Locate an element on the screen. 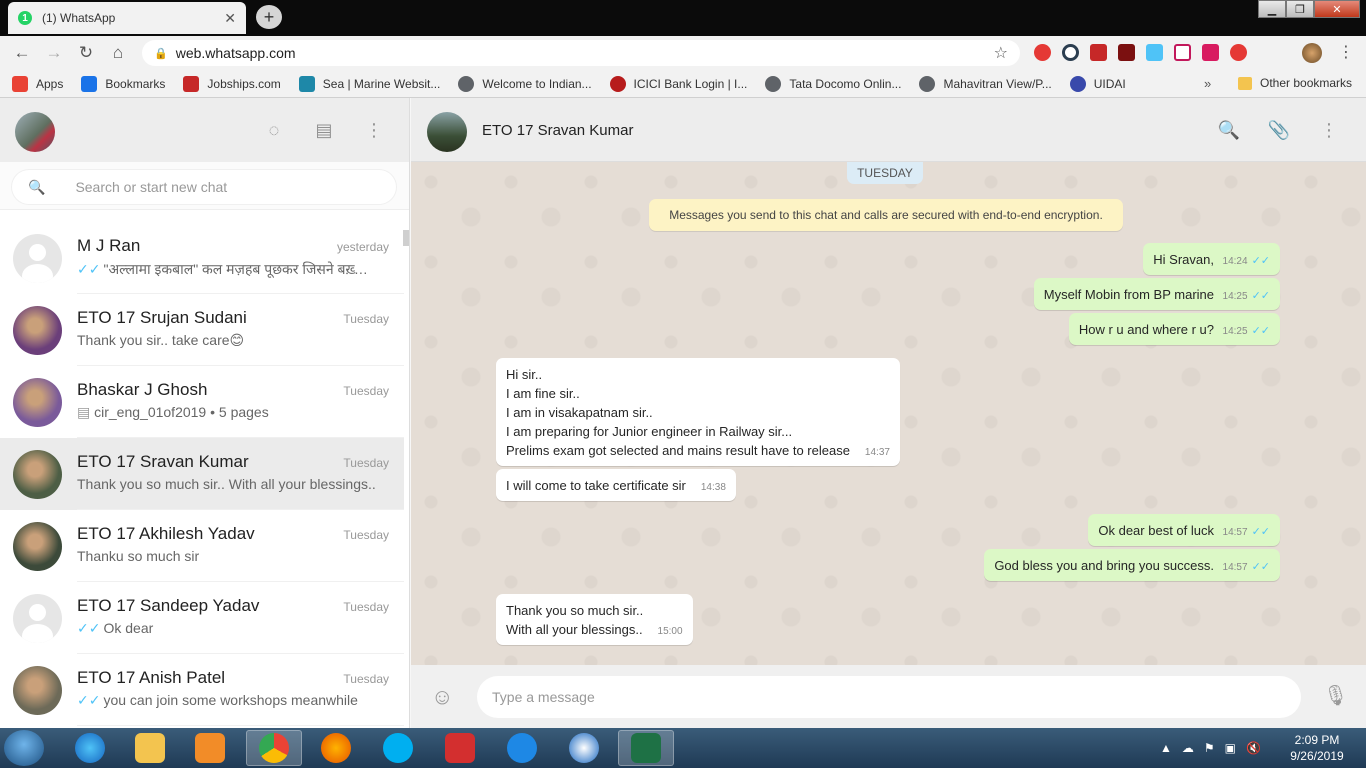 Image resolution: width=1366 pixels, height=768 pixels. outgoing-message: How r u and where r u? 14:25 ✓✓ is located at coordinates (1174, 329).